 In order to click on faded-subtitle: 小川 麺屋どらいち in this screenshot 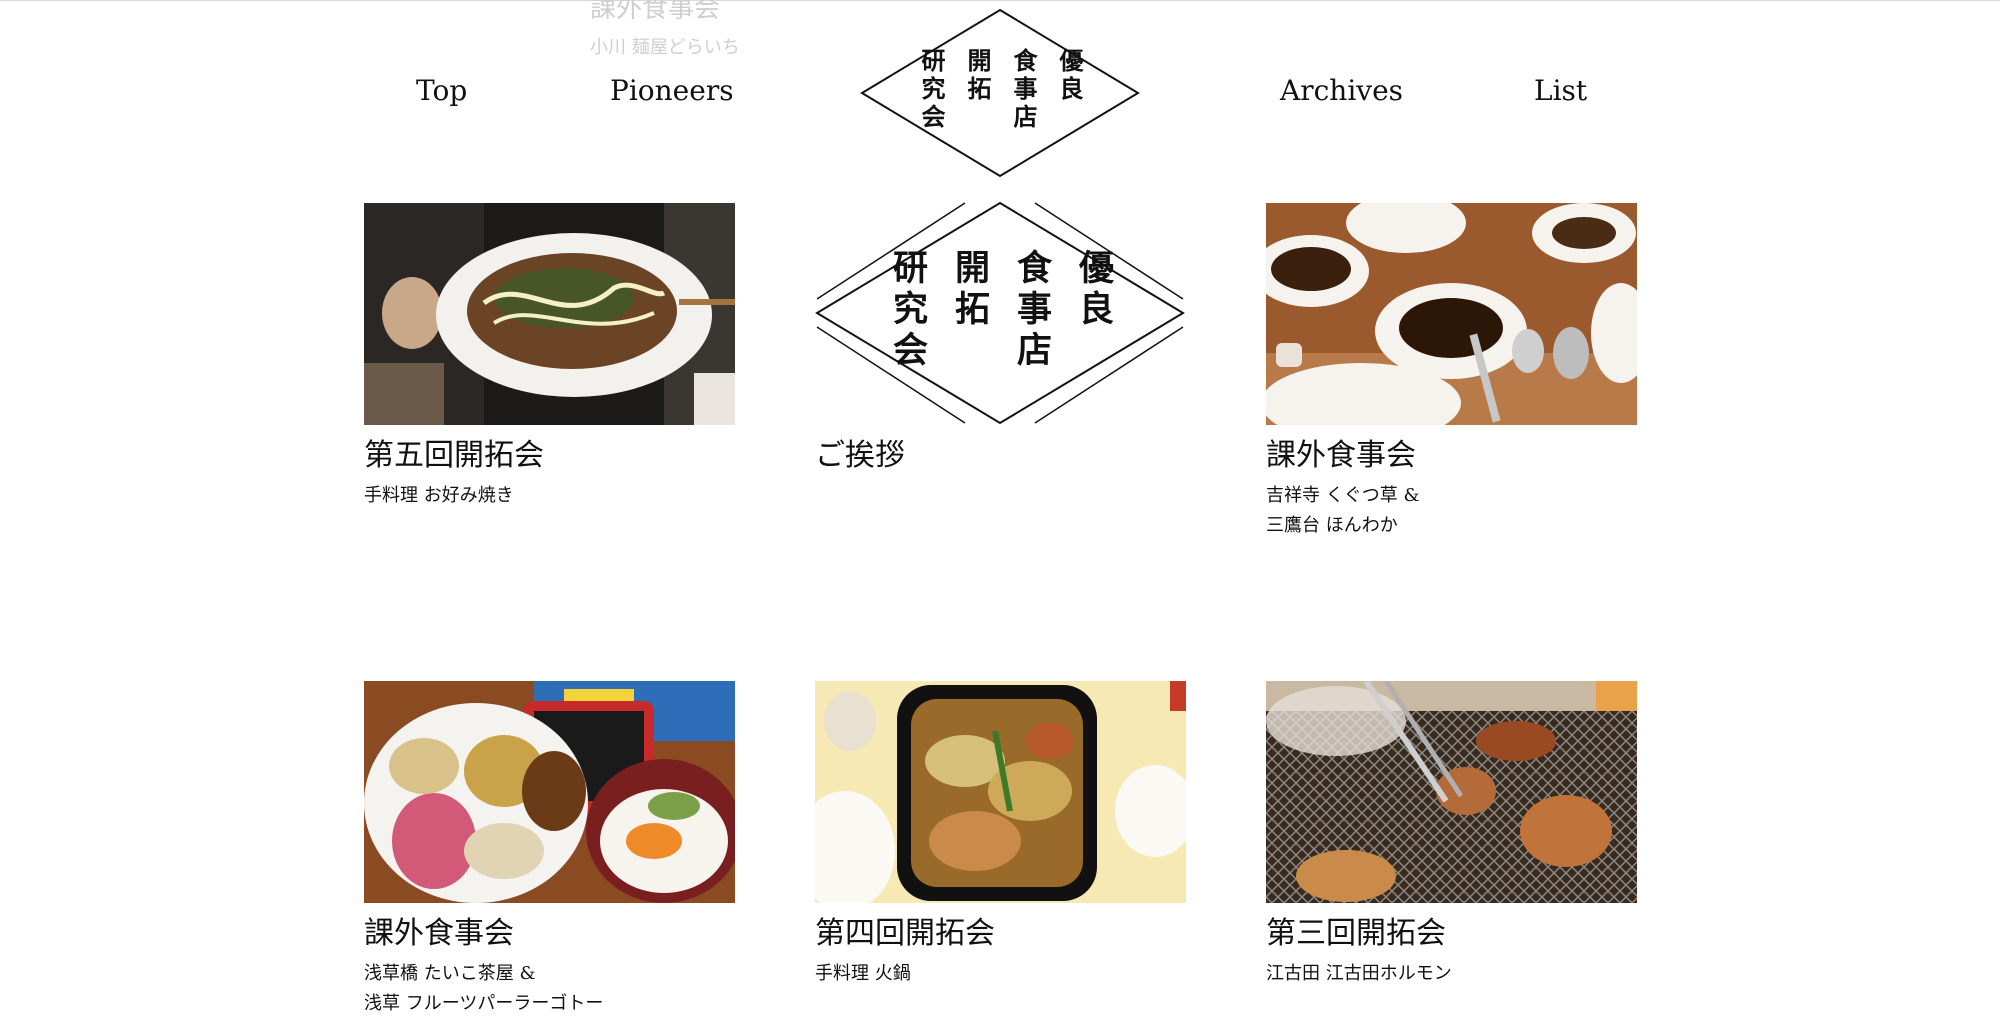, I will do `click(665, 47)`.